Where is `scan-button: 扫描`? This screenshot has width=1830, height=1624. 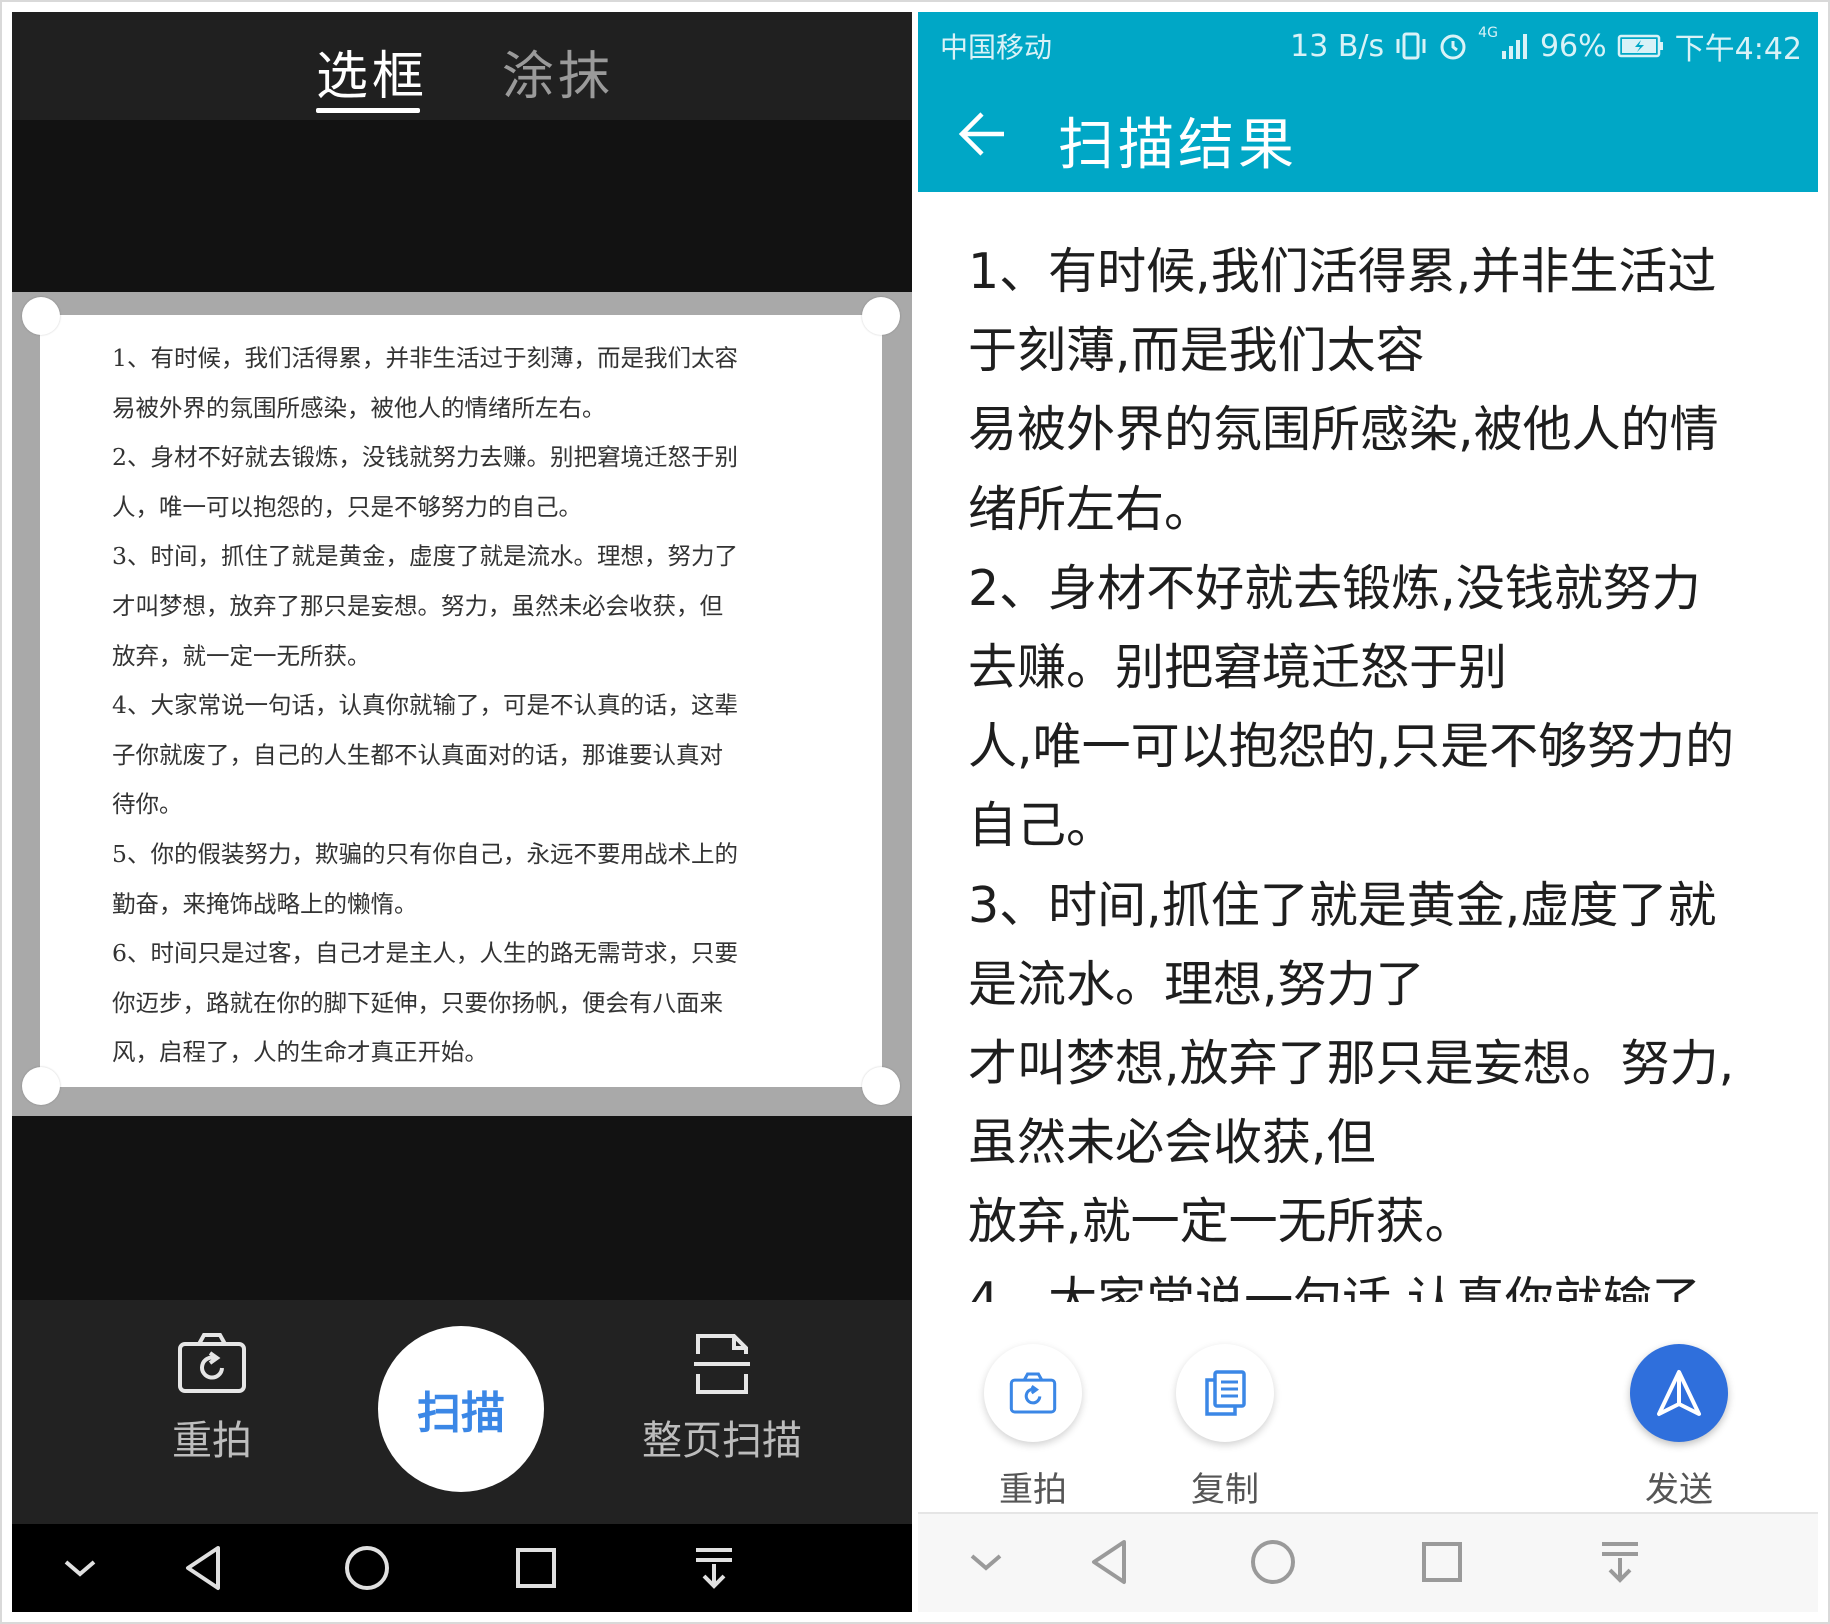
scan-button: 扫描 is located at coordinates (461, 1409).